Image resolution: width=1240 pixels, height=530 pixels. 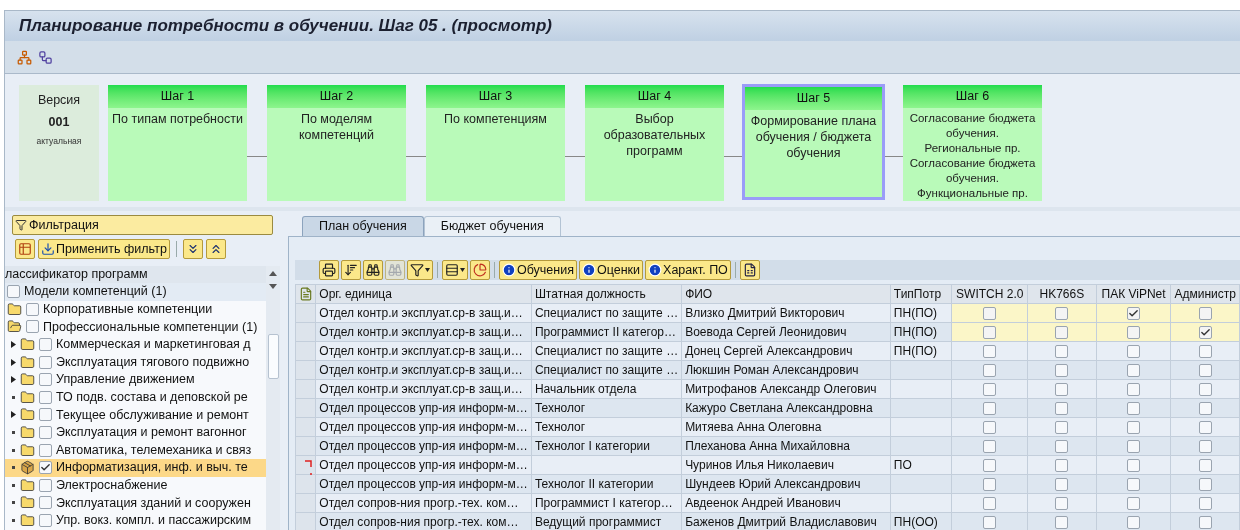 I want to click on layout-button, so click(x=455, y=270).